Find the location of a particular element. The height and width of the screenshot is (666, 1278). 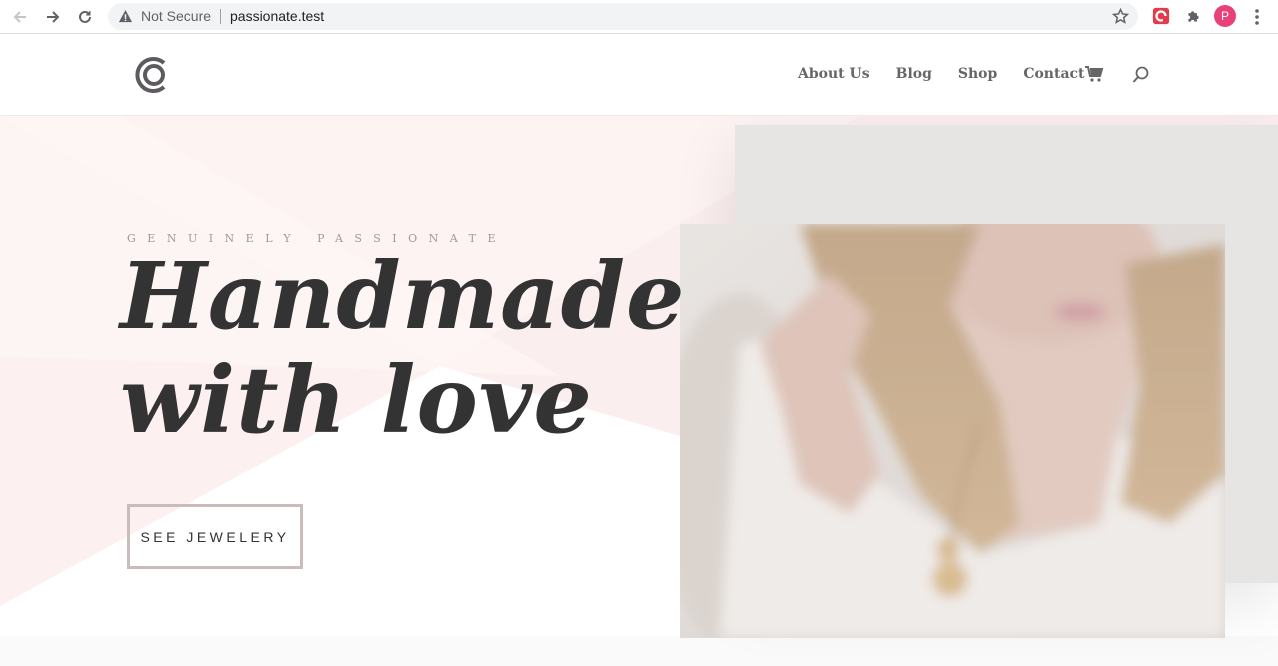

nav-about-us: About Us is located at coordinates (834, 74).